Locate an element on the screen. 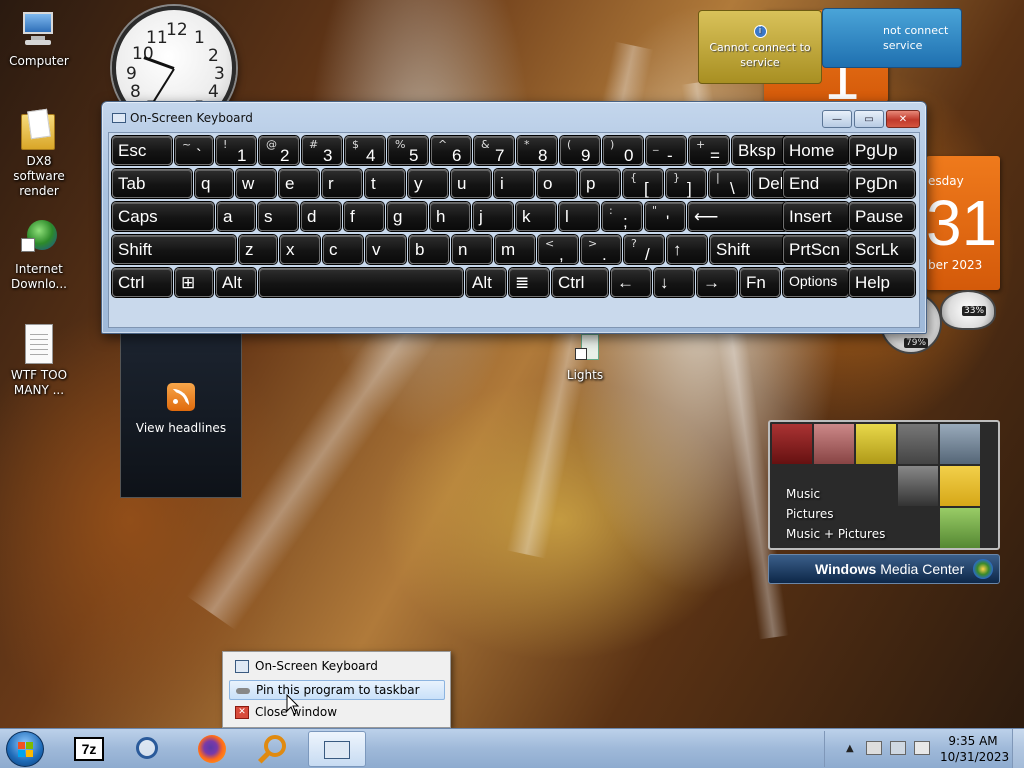 Image resolution: width=1024 pixels, height=768 pixels. desktop-icon-dx8: DX8 software render is located at coordinates (39, 153).